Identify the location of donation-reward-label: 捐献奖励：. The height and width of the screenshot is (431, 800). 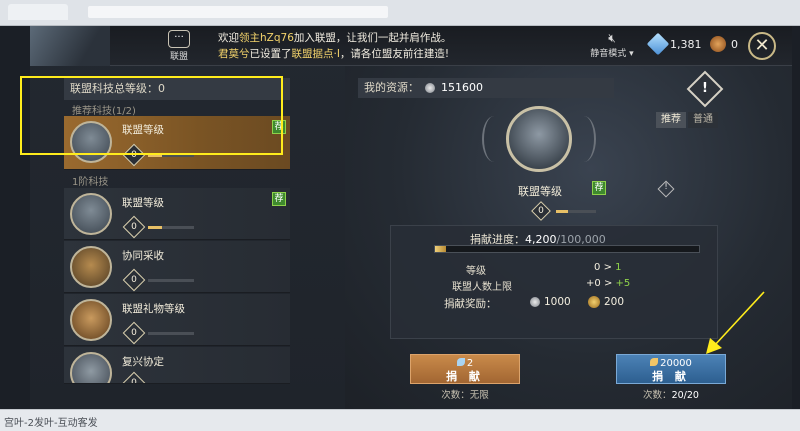
(470, 304).